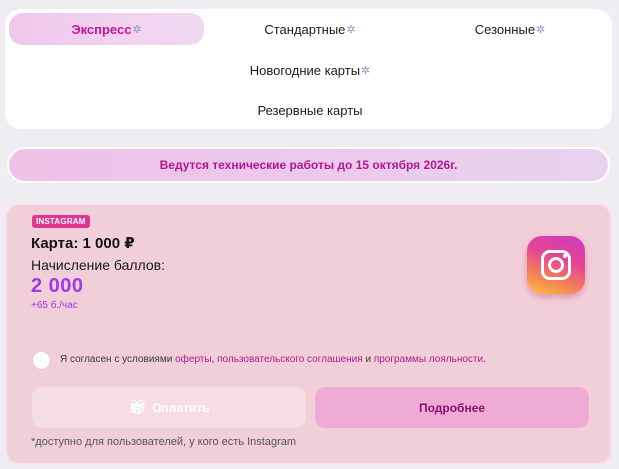 The image size is (619, 469). Describe the element at coordinates (57, 286) in the screenshot. I see `points-value: 2 000` at that location.